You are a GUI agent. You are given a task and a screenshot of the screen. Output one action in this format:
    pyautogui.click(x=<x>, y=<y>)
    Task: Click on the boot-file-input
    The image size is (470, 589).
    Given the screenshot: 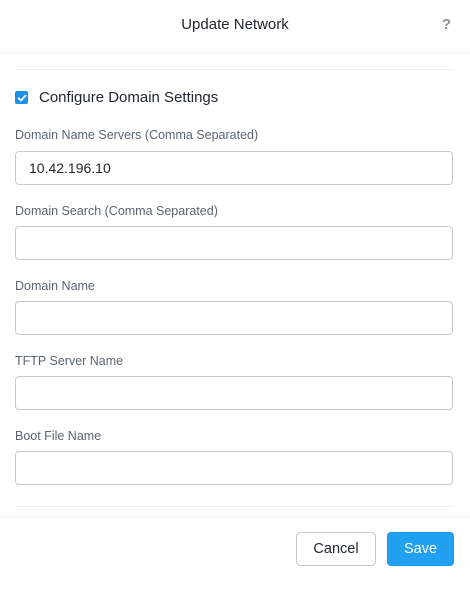 What is the action you would take?
    pyautogui.click(x=234, y=468)
    